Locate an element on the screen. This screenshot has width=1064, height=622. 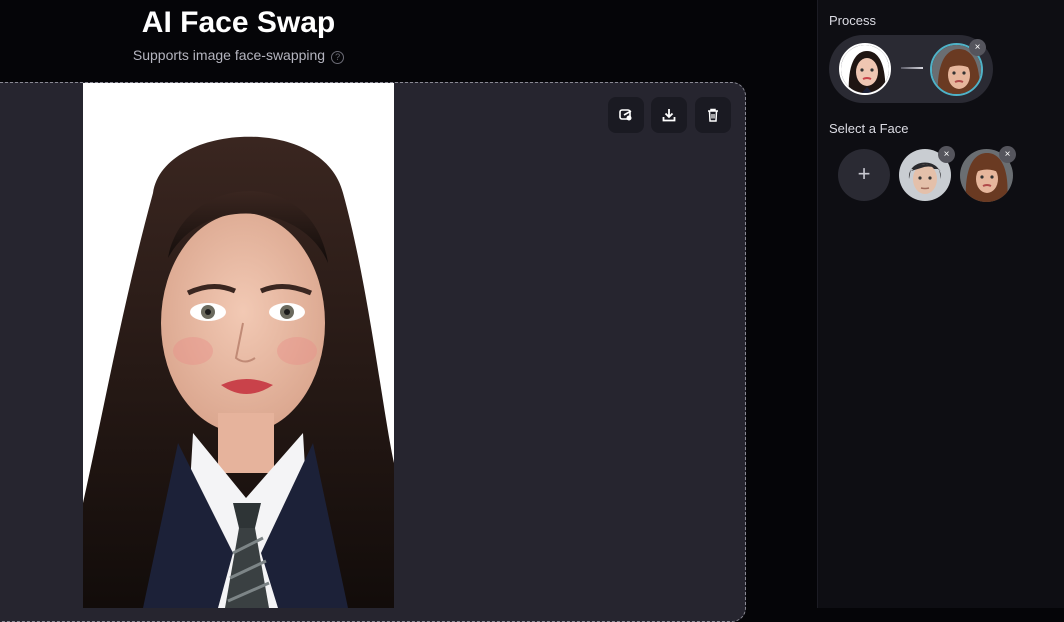
page-title: AI Face Swap is located at coordinates (238, 22).